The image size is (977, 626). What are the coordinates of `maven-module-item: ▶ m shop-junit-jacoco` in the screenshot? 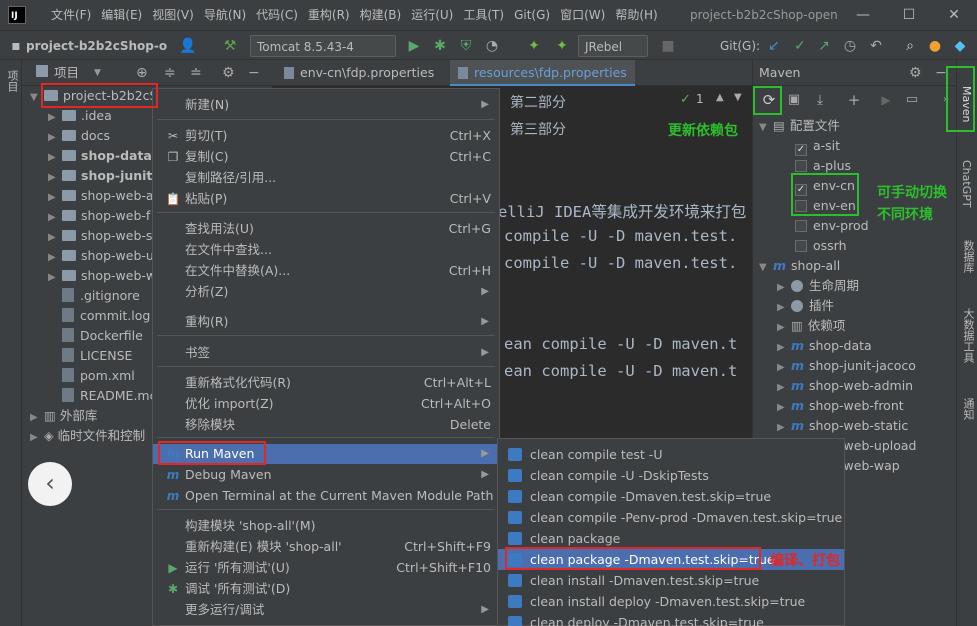 It's located at (846, 366).